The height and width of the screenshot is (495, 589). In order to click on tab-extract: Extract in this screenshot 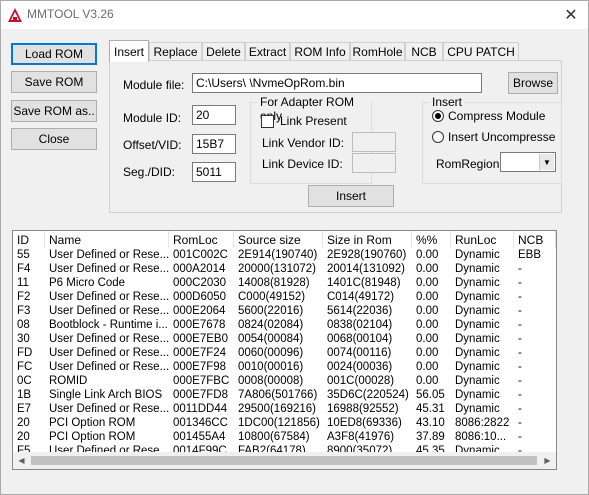, I will do `click(267, 51)`.